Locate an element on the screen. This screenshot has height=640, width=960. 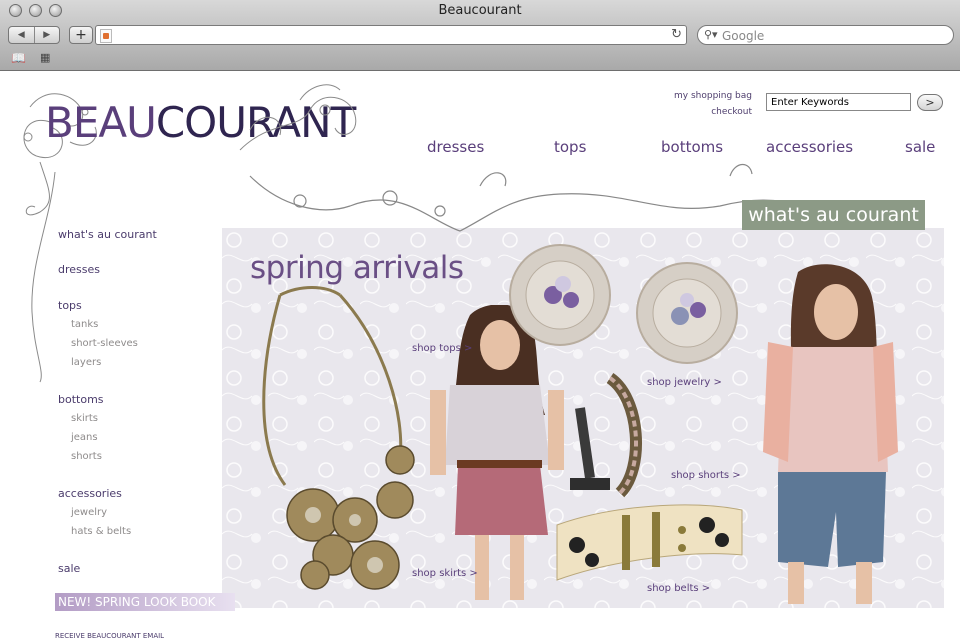
left-nav-tops: tops is located at coordinates (70, 305).